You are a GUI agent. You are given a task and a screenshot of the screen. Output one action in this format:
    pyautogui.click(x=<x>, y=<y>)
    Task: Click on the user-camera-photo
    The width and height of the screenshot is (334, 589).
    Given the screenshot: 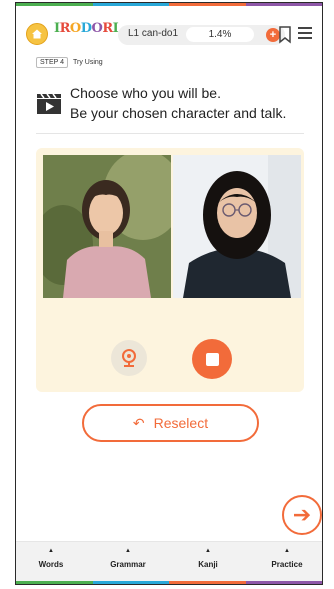 What is the action you would take?
    pyautogui.click(x=237, y=226)
    